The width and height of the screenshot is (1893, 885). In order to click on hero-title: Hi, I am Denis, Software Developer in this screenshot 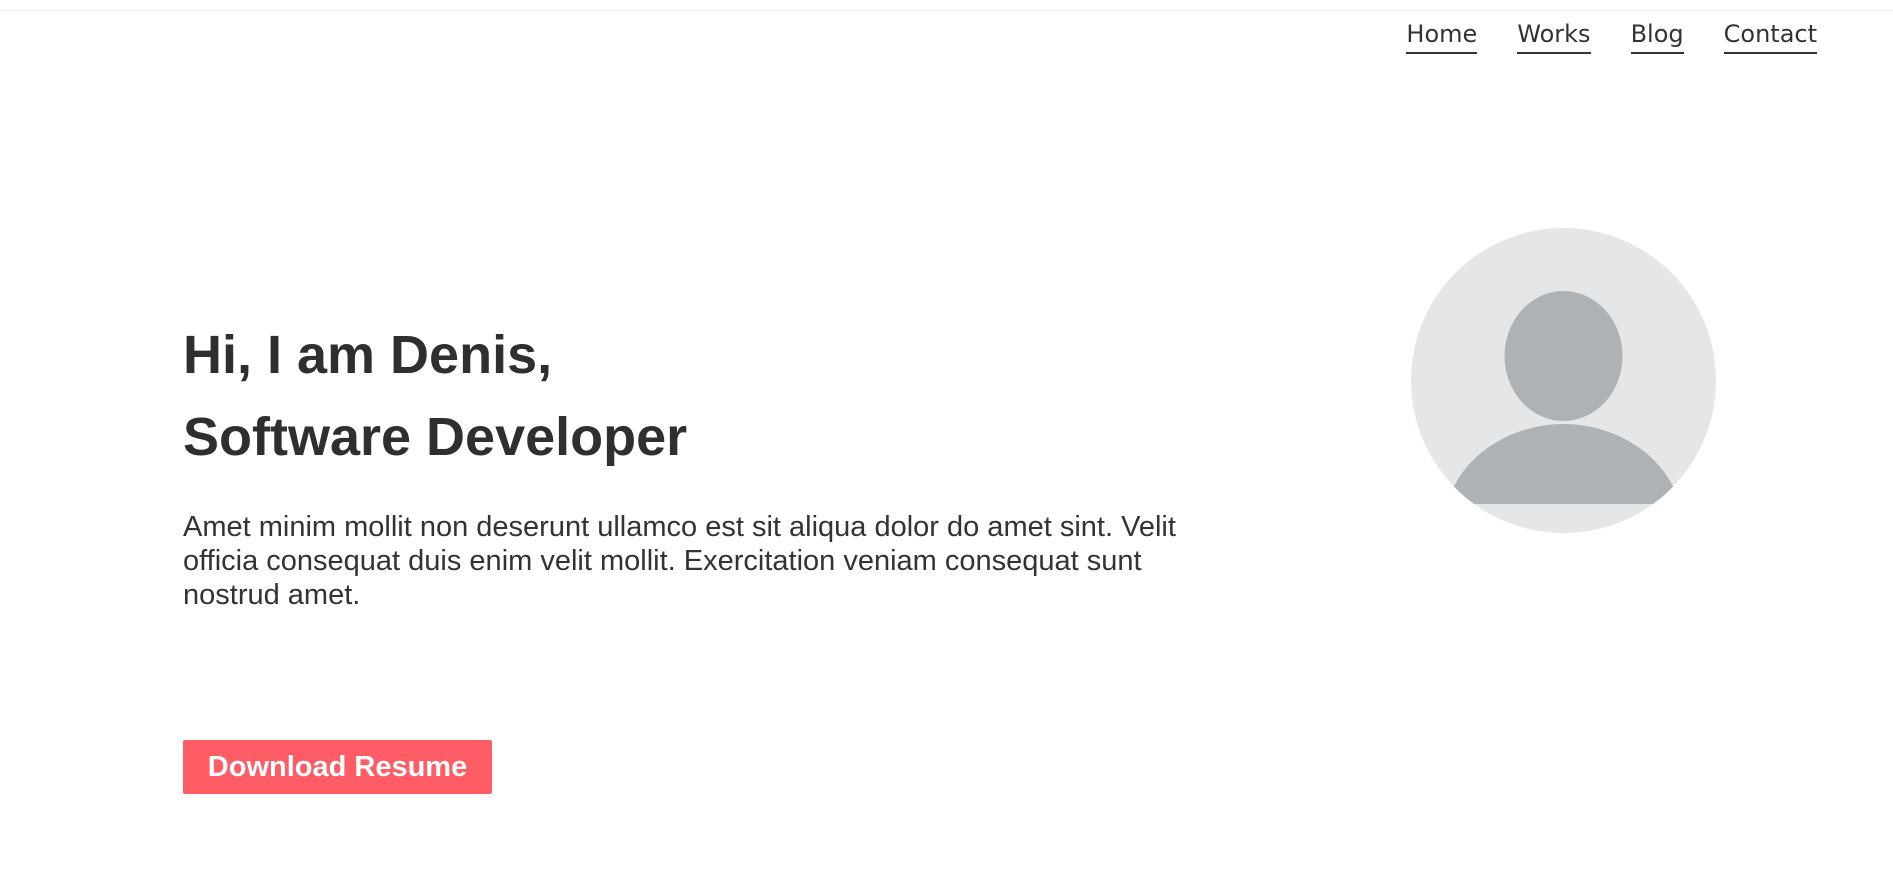, I will do `click(633, 396)`.